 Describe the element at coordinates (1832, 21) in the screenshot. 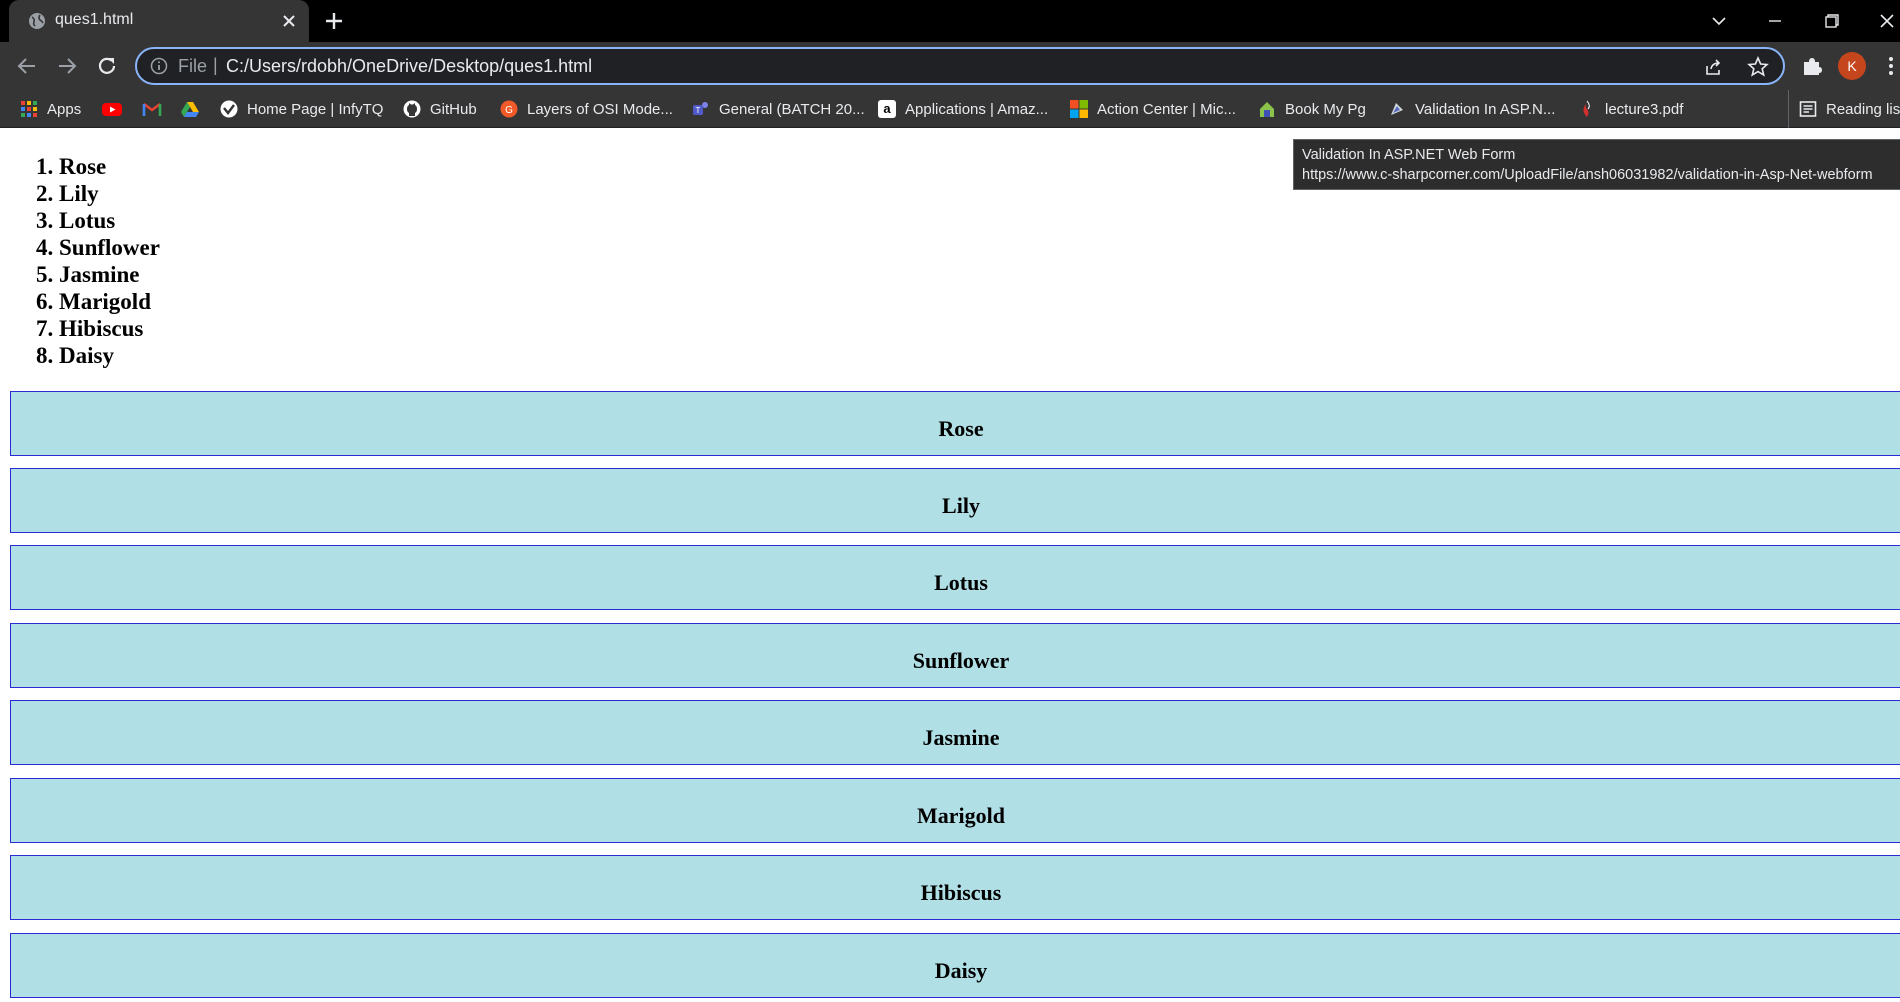

I see `restore-window-icon` at that location.